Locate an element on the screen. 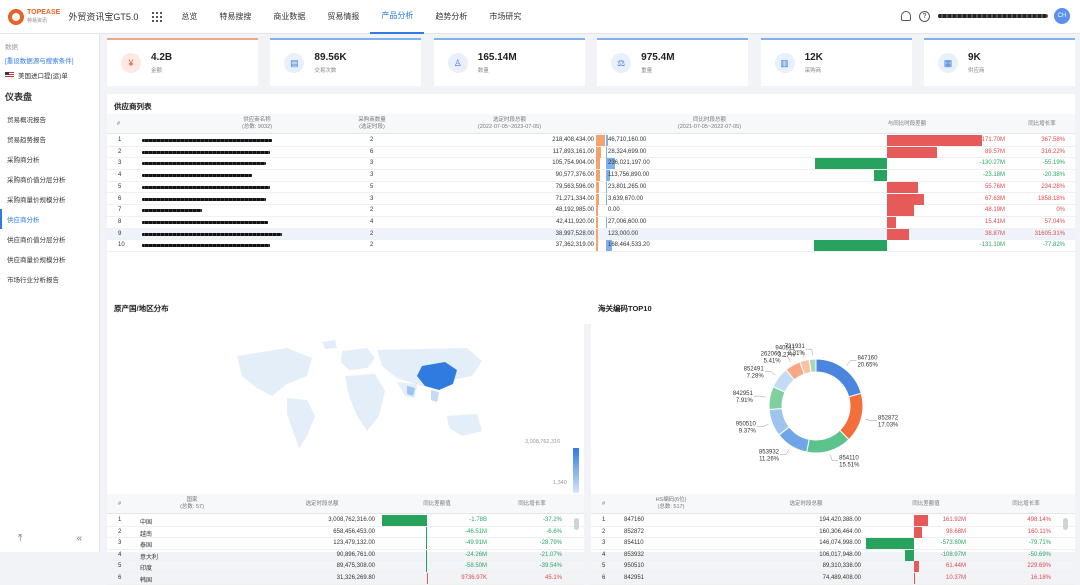  table-row: 595051089,310,338.0061.44M229.69% is located at coordinates (833, 567).